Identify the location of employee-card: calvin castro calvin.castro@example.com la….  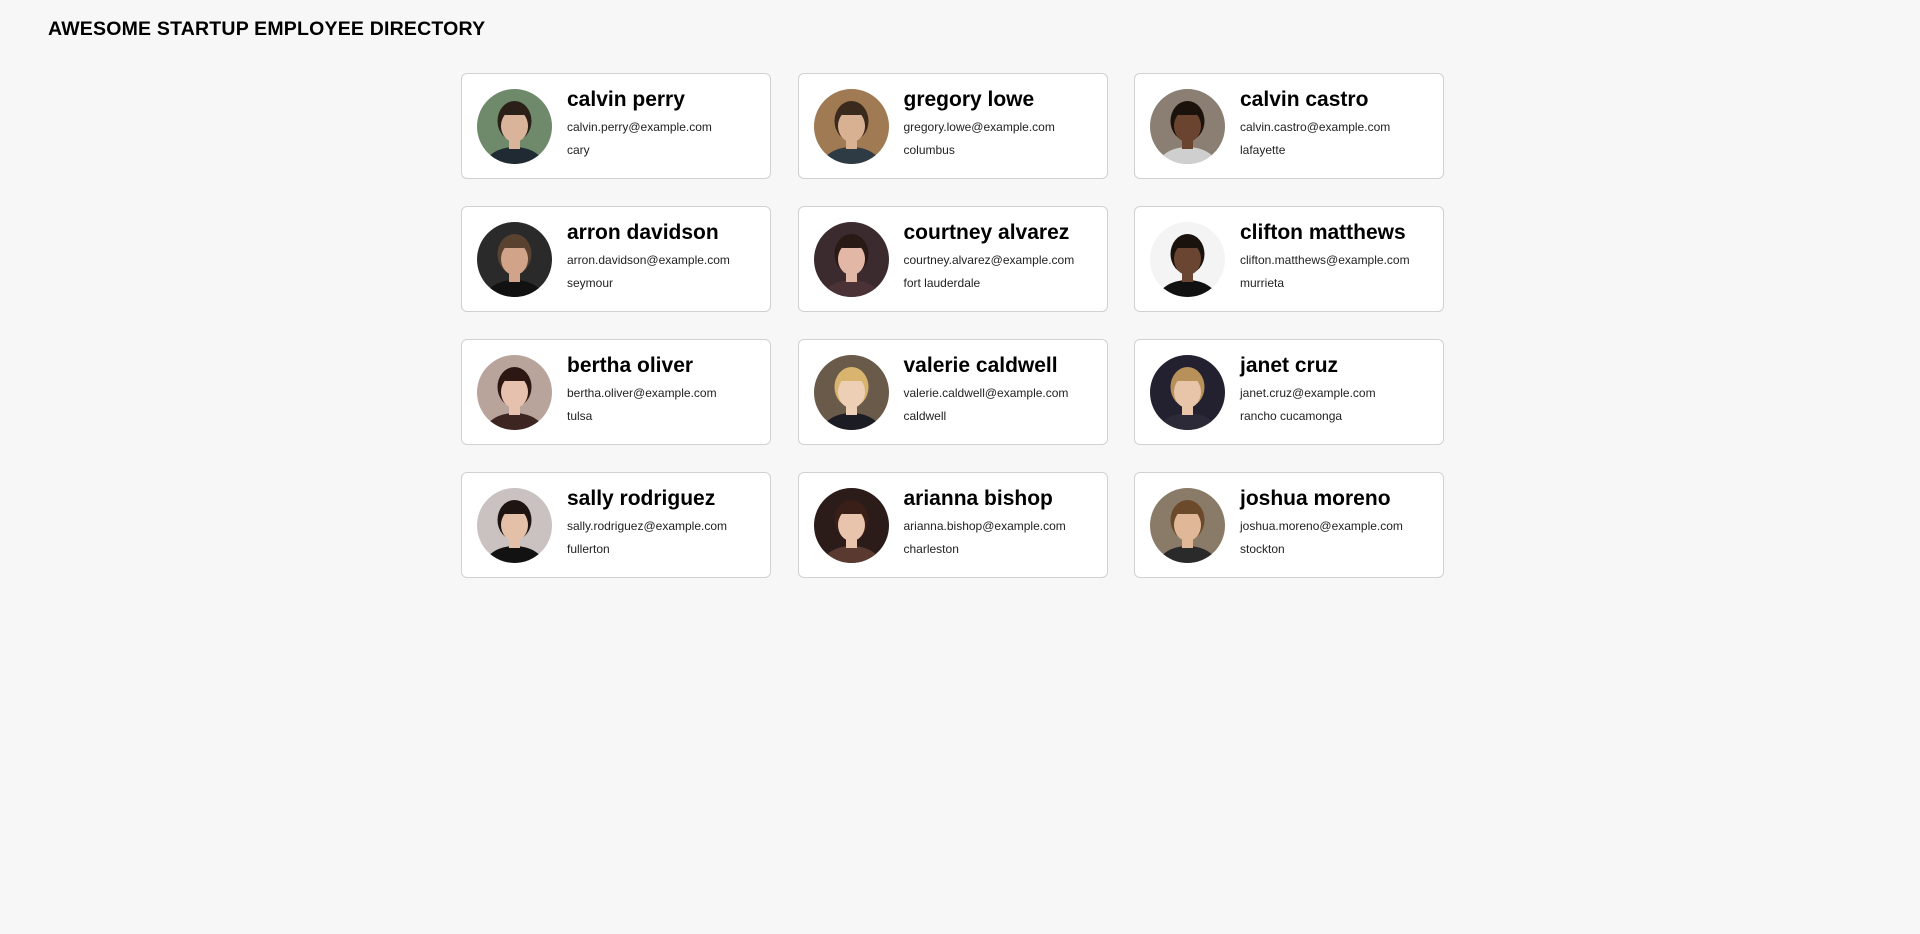
(1289, 126).